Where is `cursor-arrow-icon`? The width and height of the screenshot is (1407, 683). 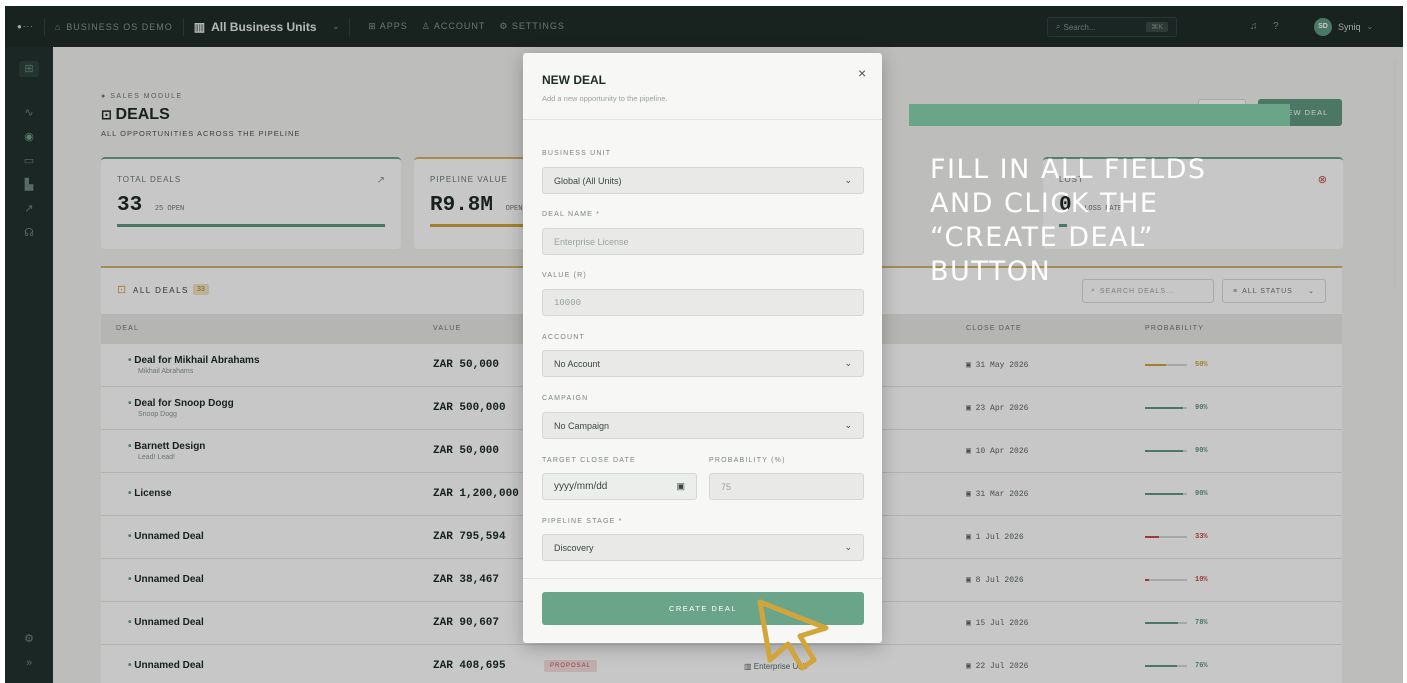
cursor-arrow-icon is located at coordinates (793, 635).